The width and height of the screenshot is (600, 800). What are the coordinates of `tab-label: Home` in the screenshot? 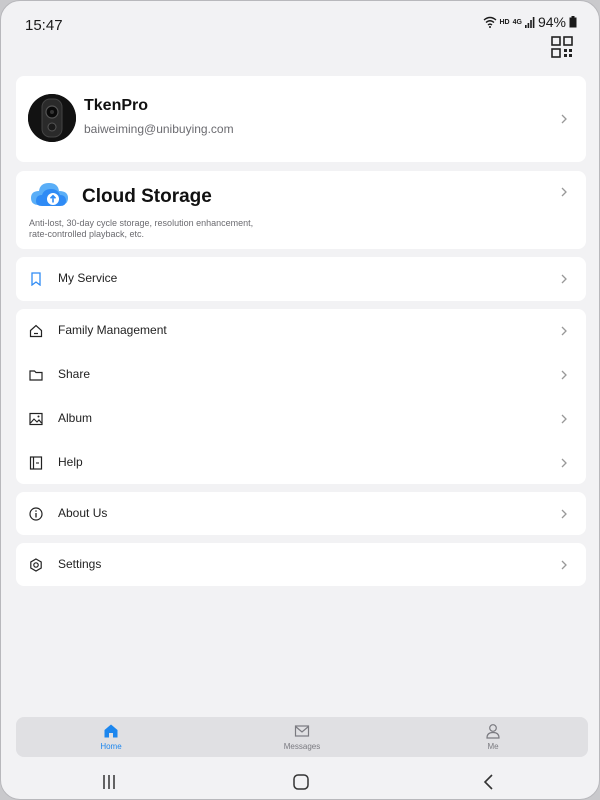 It's located at (111, 746).